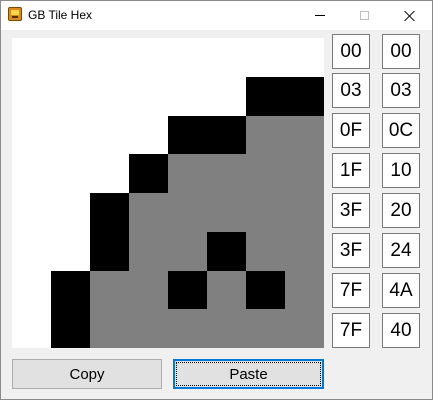 Image resolution: width=433 pixels, height=400 pixels. I want to click on close-icon, so click(410, 16).